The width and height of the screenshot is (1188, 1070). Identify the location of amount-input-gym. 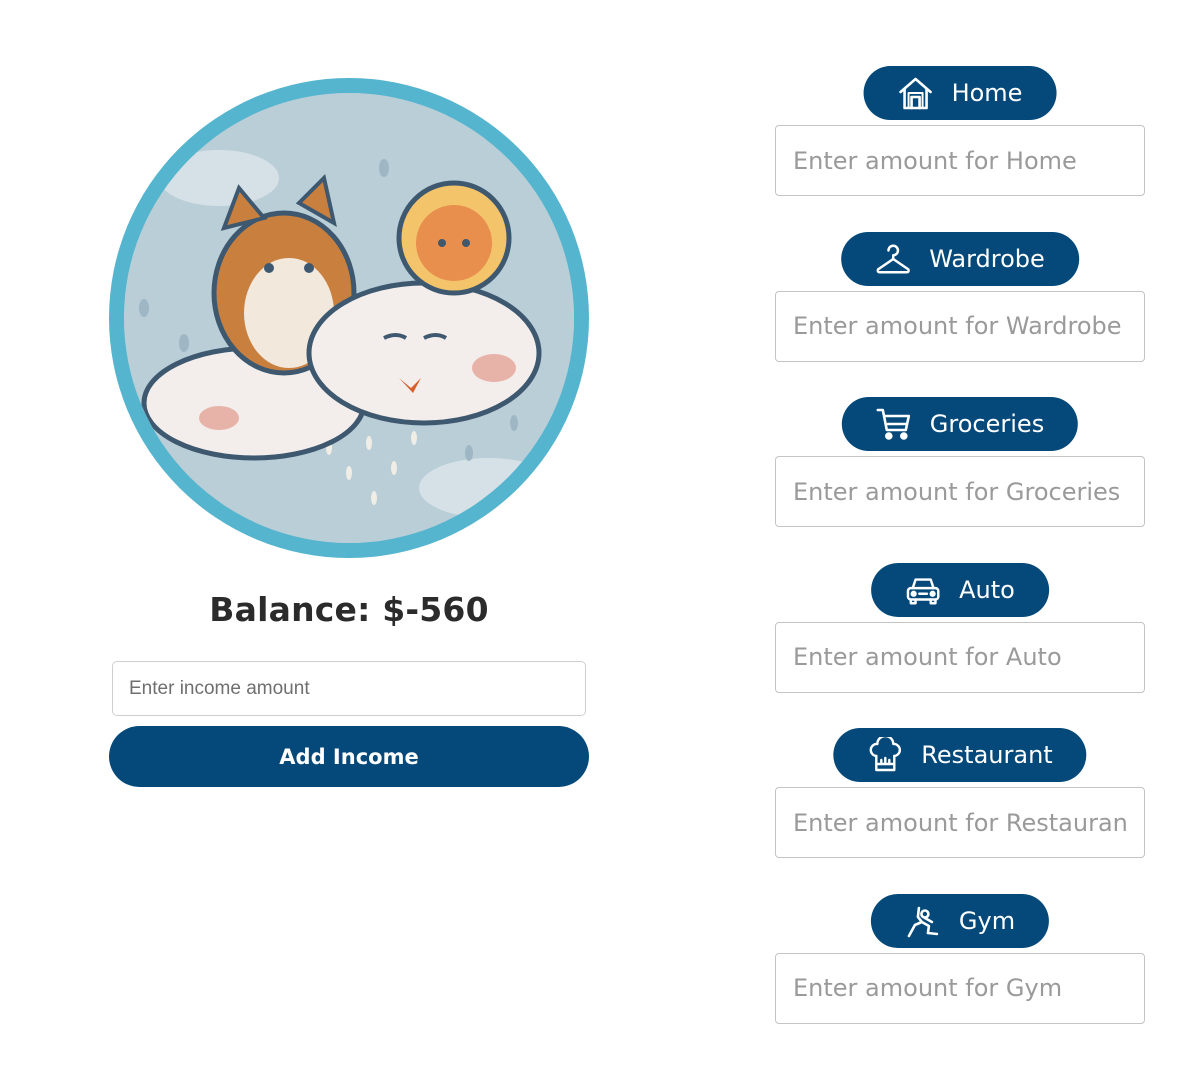
(960, 988).